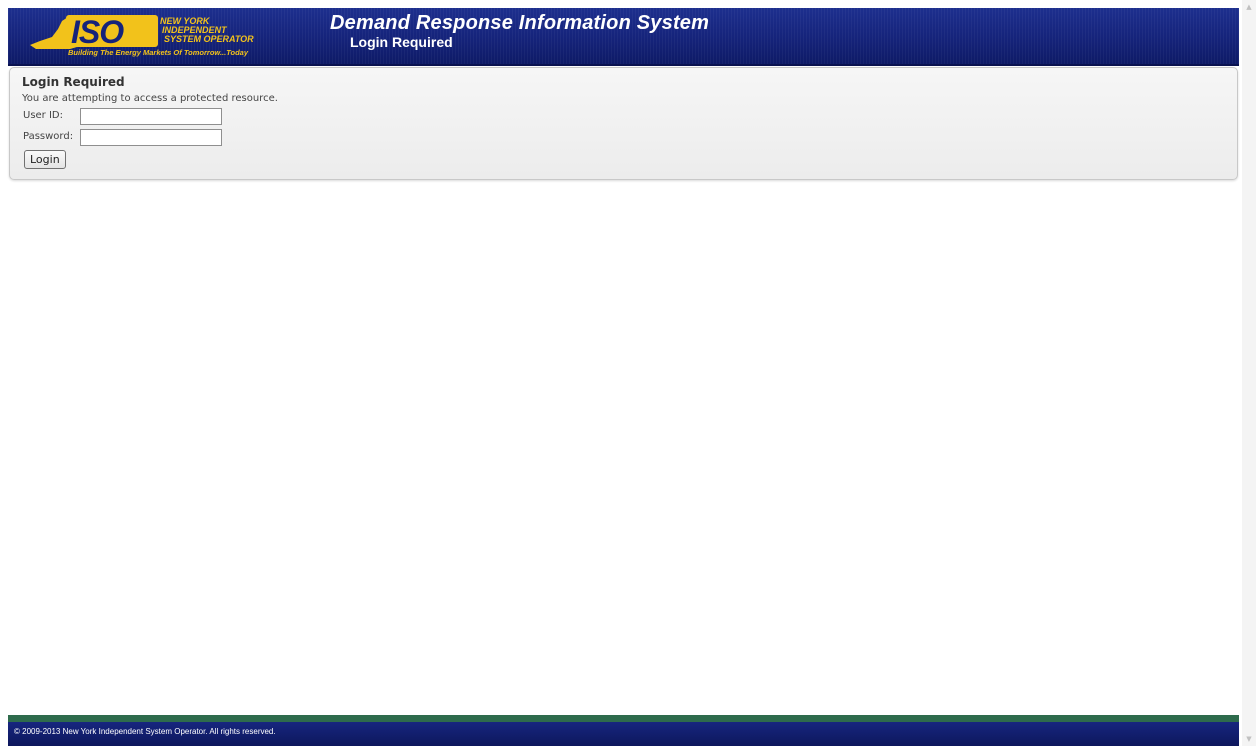  I want to click on password-label: Password:, so click(48, 136).